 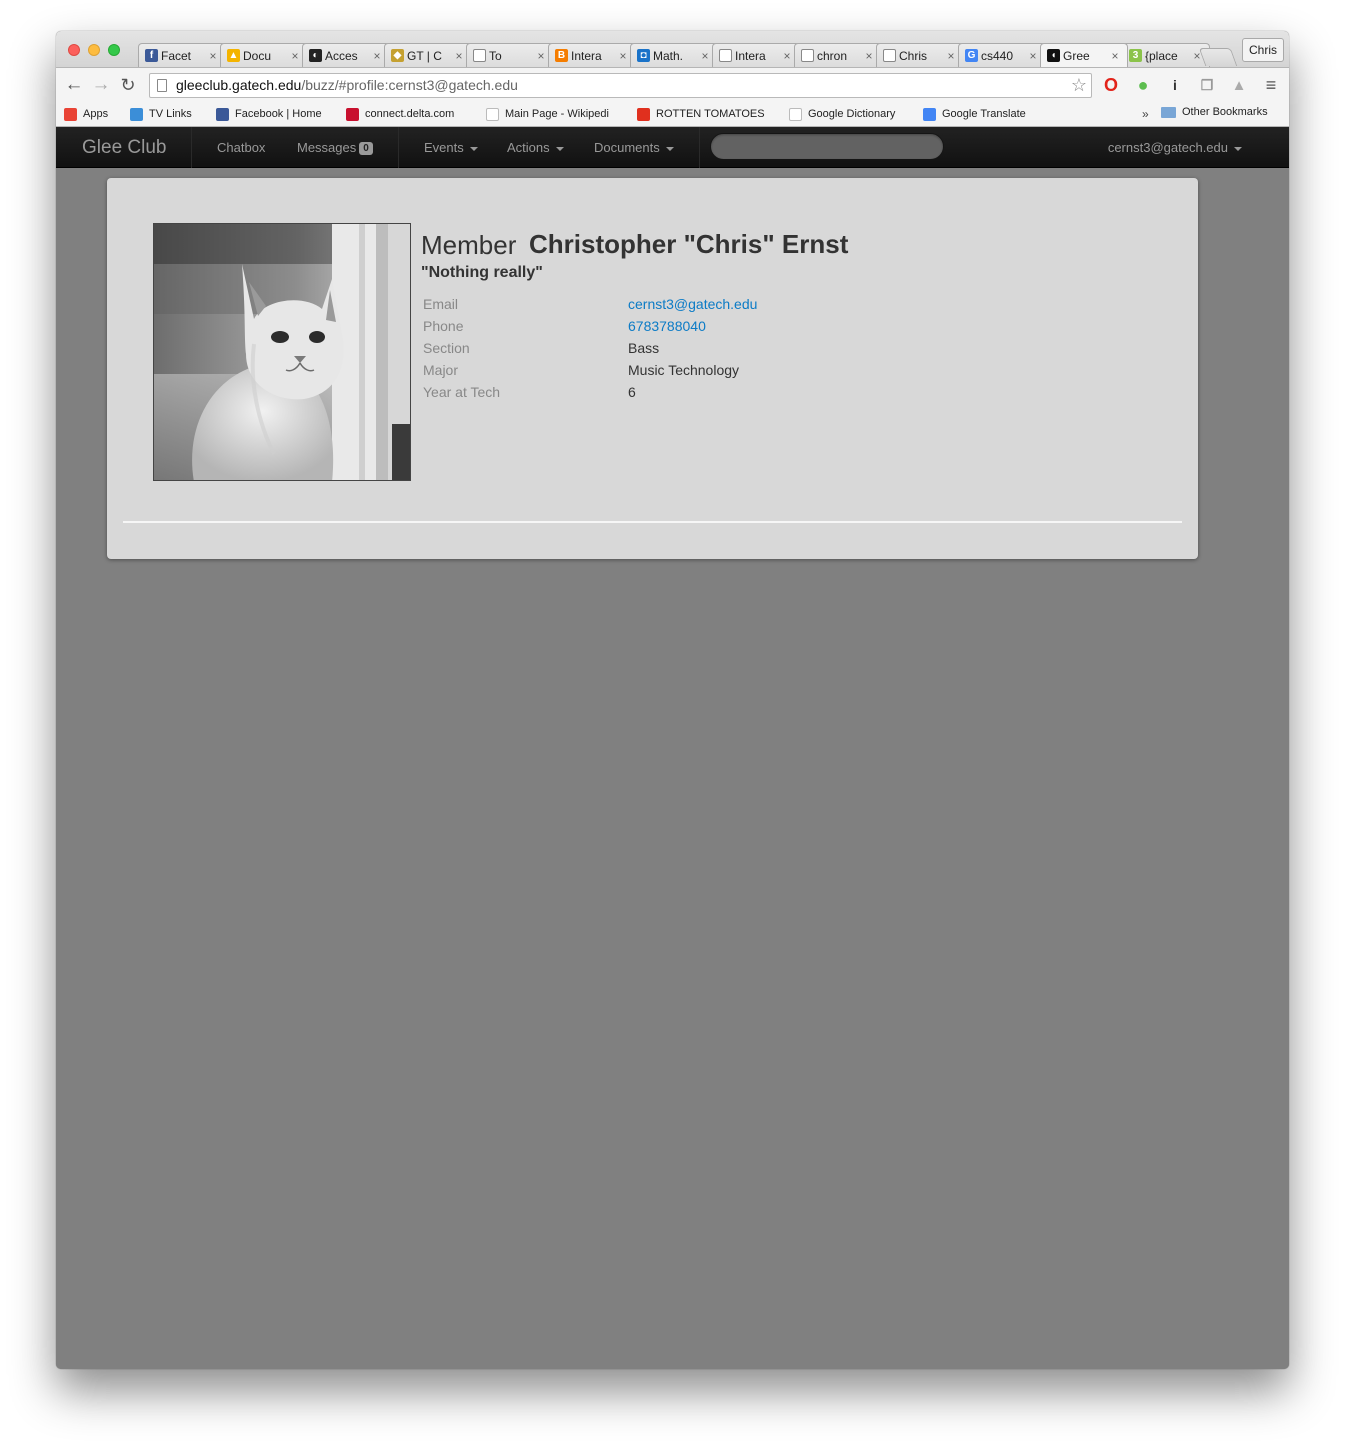 I want to click on other-bookmarks-label: Other Bookmarks, so click(x=1225, y=112).